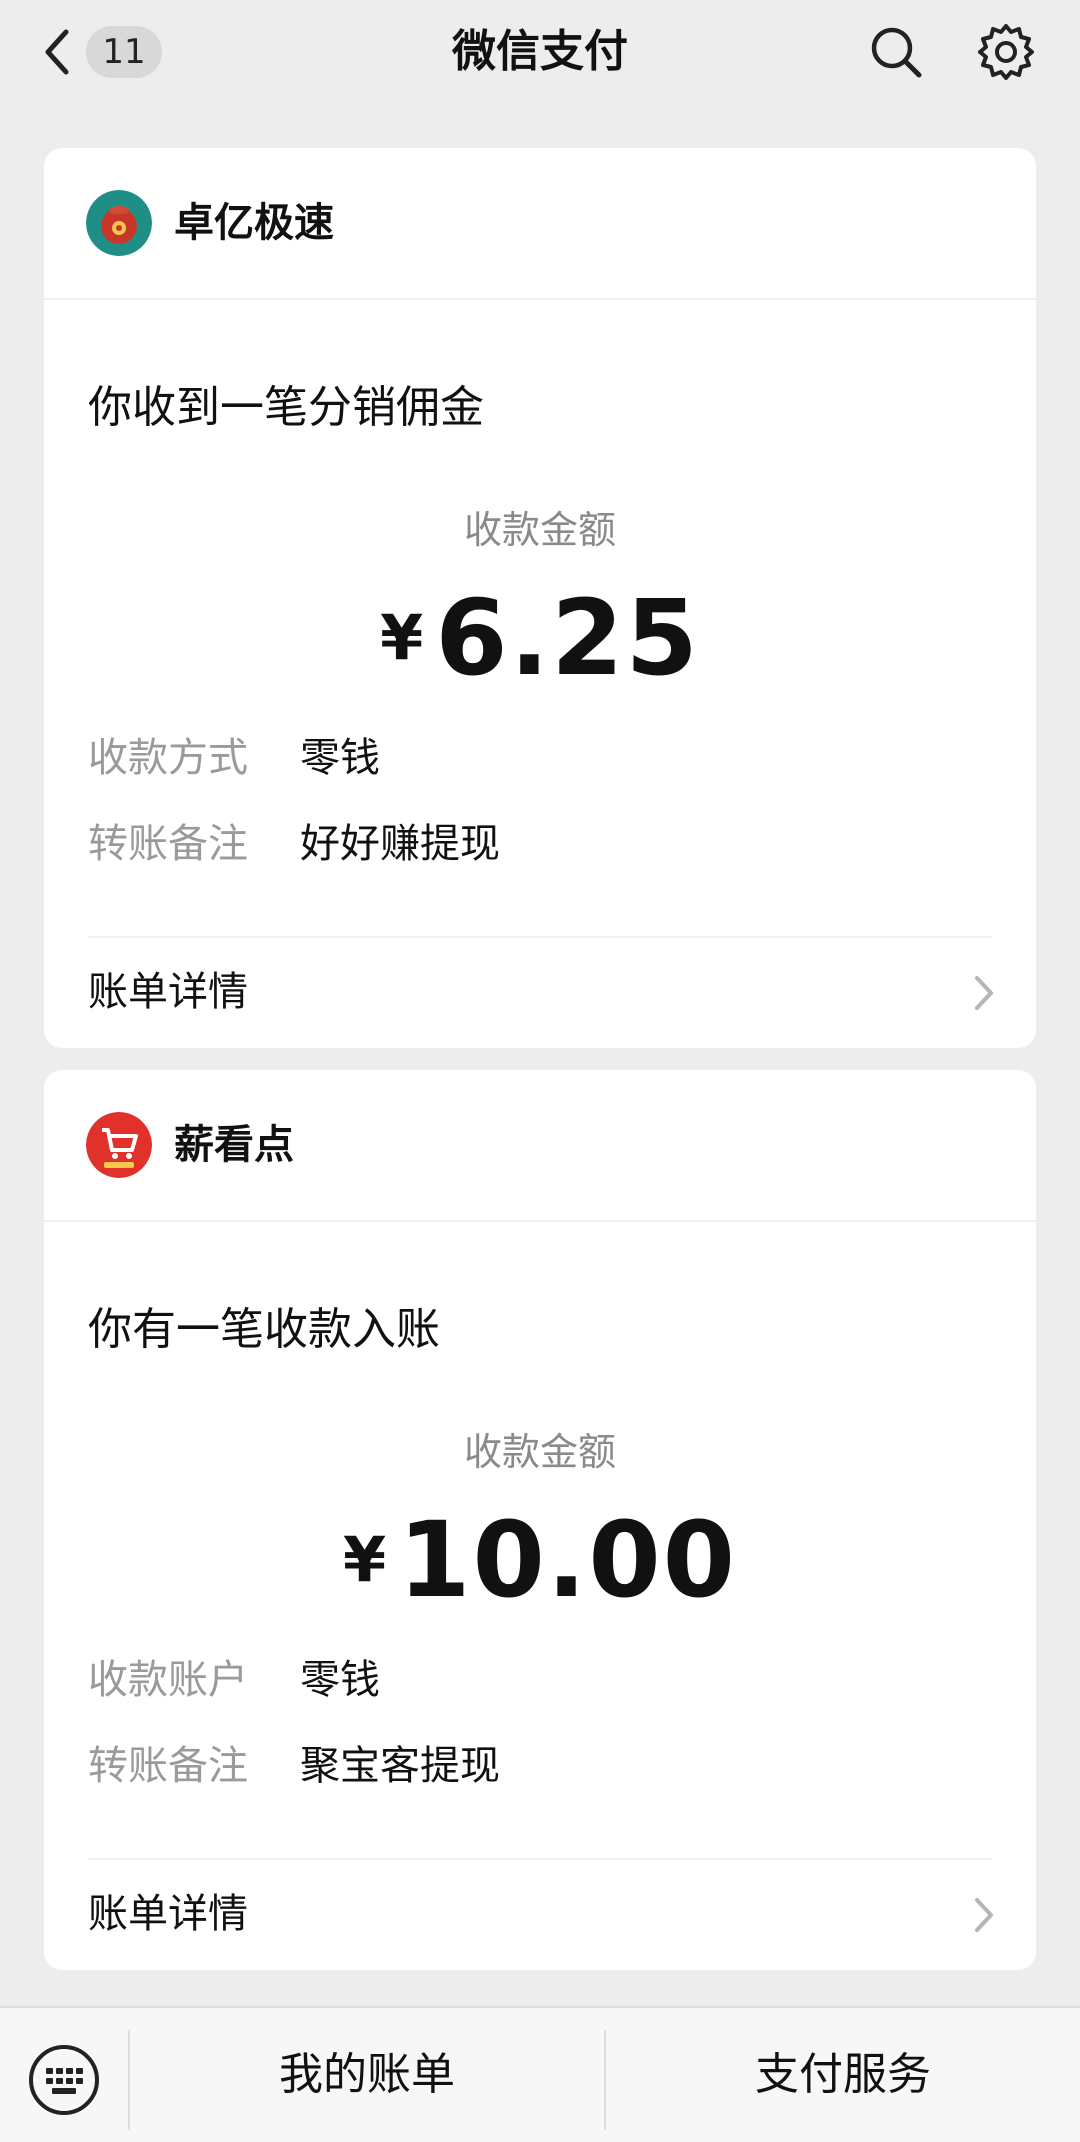 Image resolution: width=1080 pixels, height=2142 pixels. What do you see at coordinates (367, 2075) in the screenshot?
I see `my-bills-button: 我的账单` at bounding box center [367, 2075].